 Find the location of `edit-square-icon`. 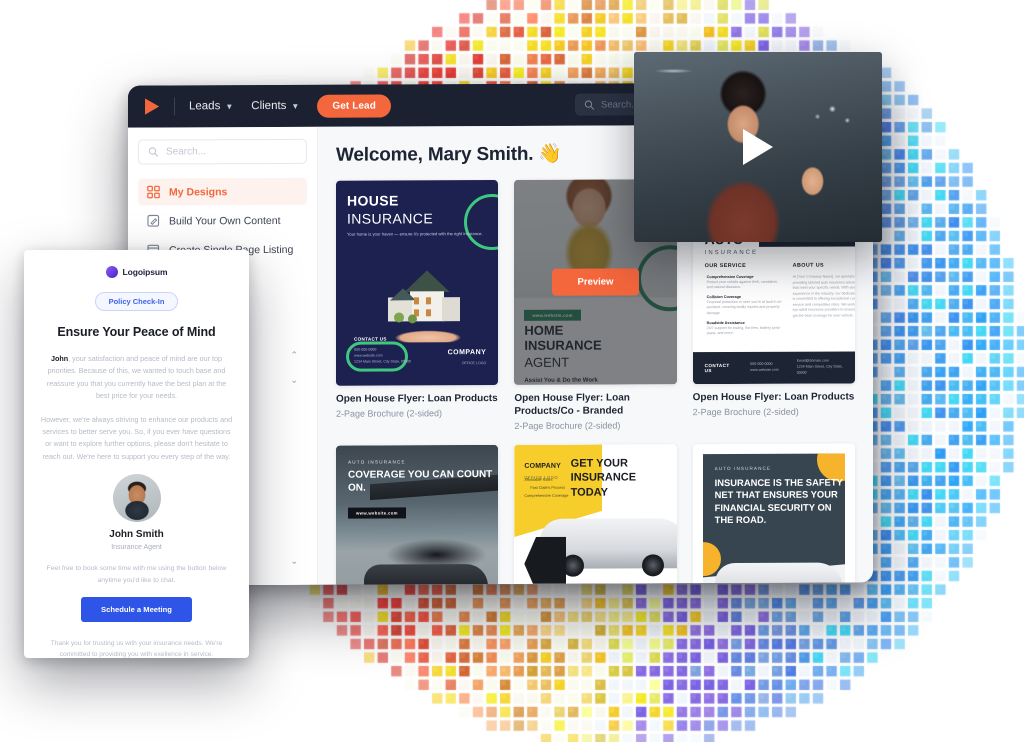

edit-square-icon is located at coordinates (153, 220).